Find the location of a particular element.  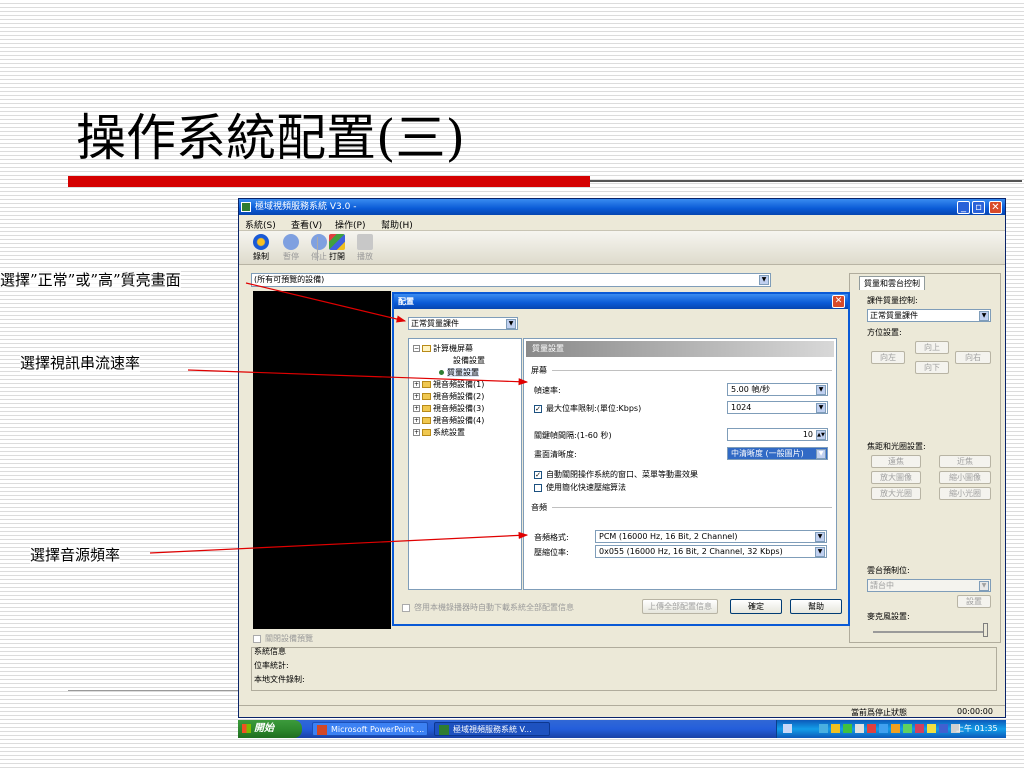

arrow-stream-rate is located at coordinates (358, 377).